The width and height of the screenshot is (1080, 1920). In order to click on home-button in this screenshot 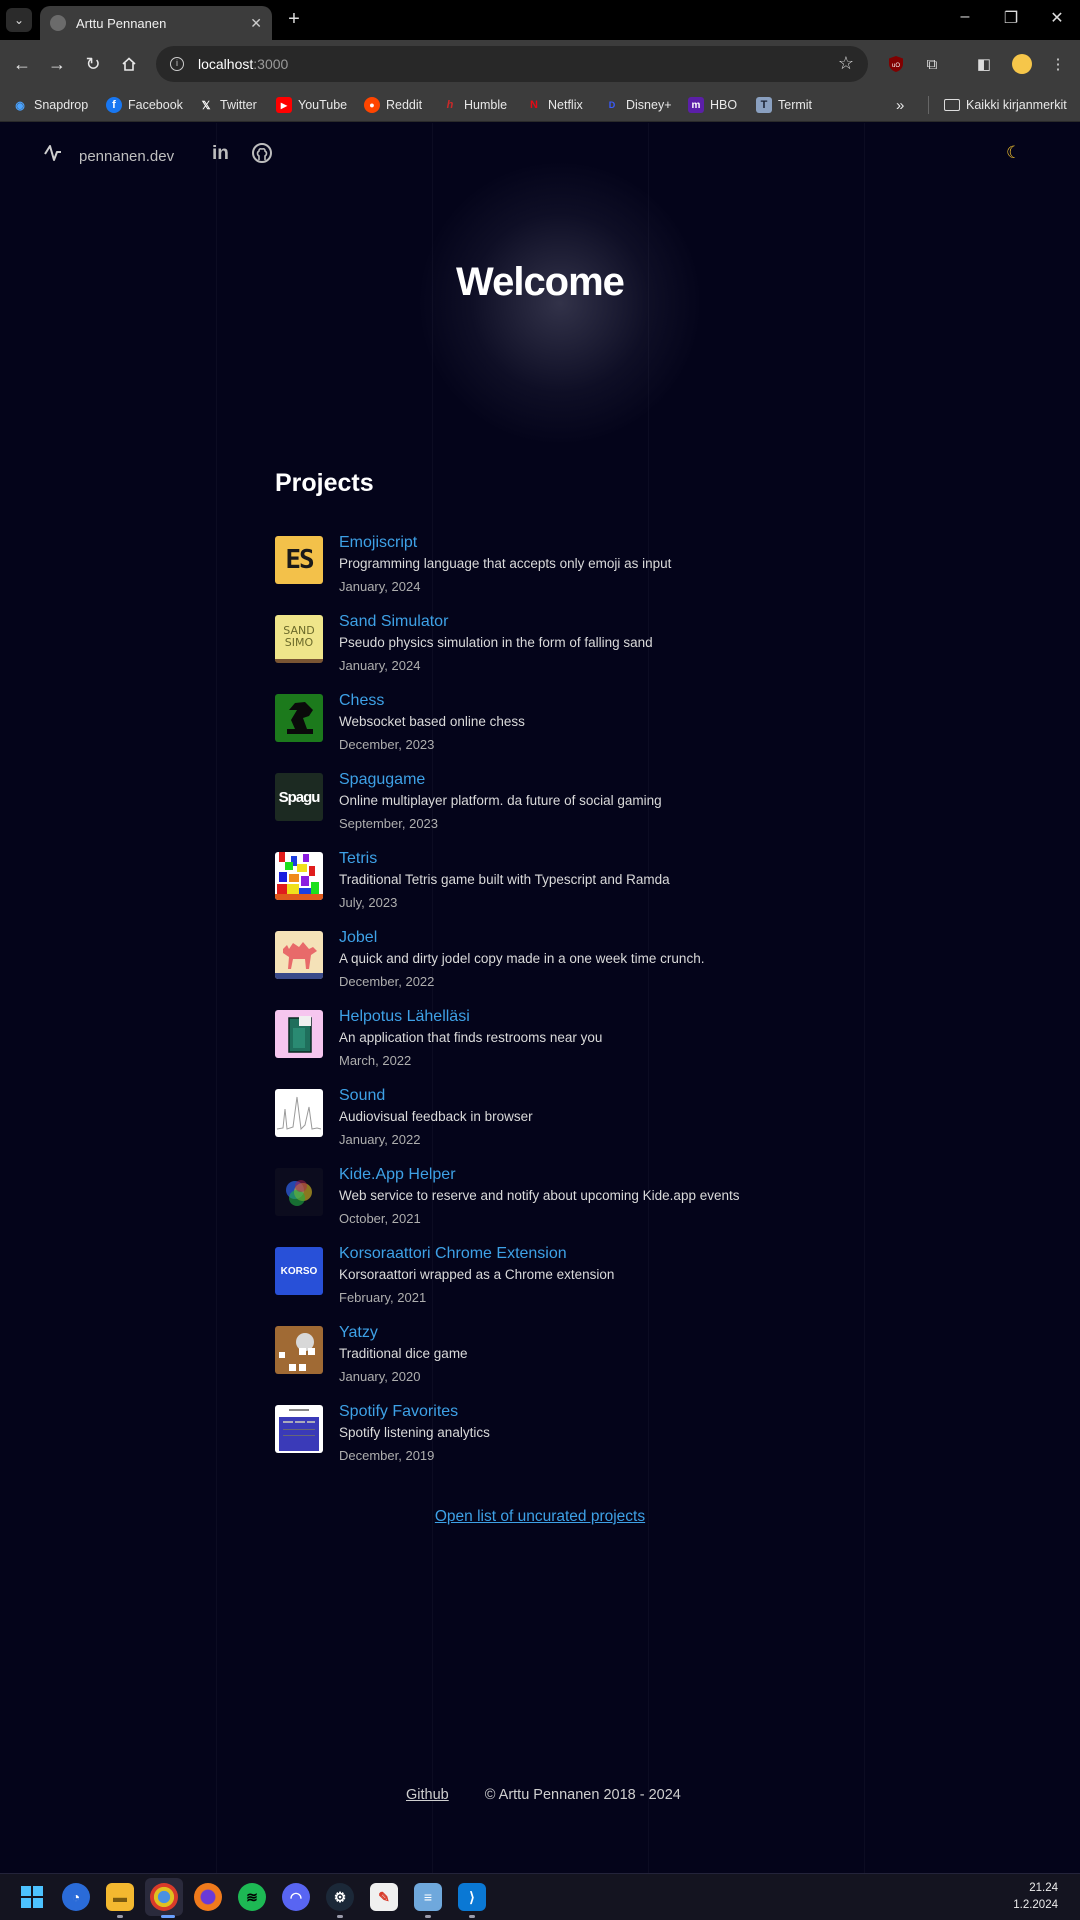, I will do `click(129, 64)`.